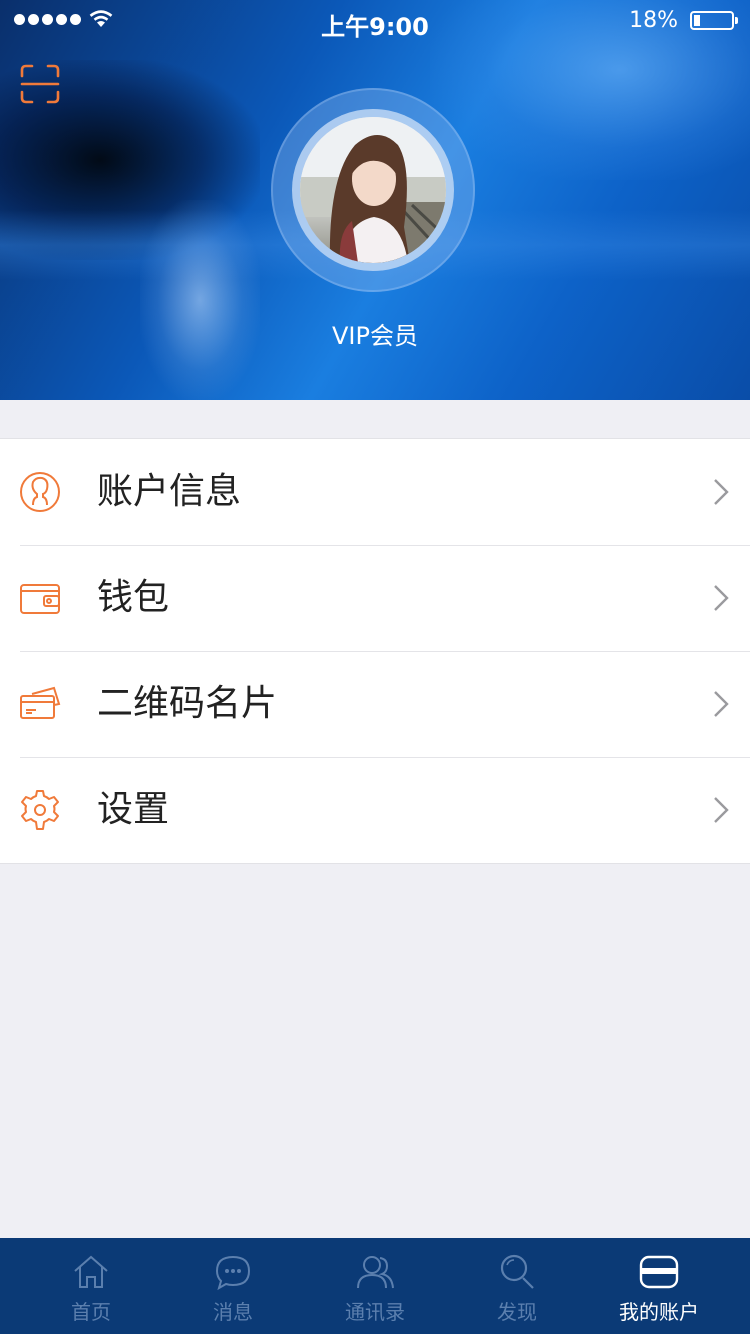 The width and height of the screenshot is (750, 1334). What do you see at coordinates (133, 597) in the screenshot?
I see `menu-item-label: 钱包` at bounding box center [133, 597].